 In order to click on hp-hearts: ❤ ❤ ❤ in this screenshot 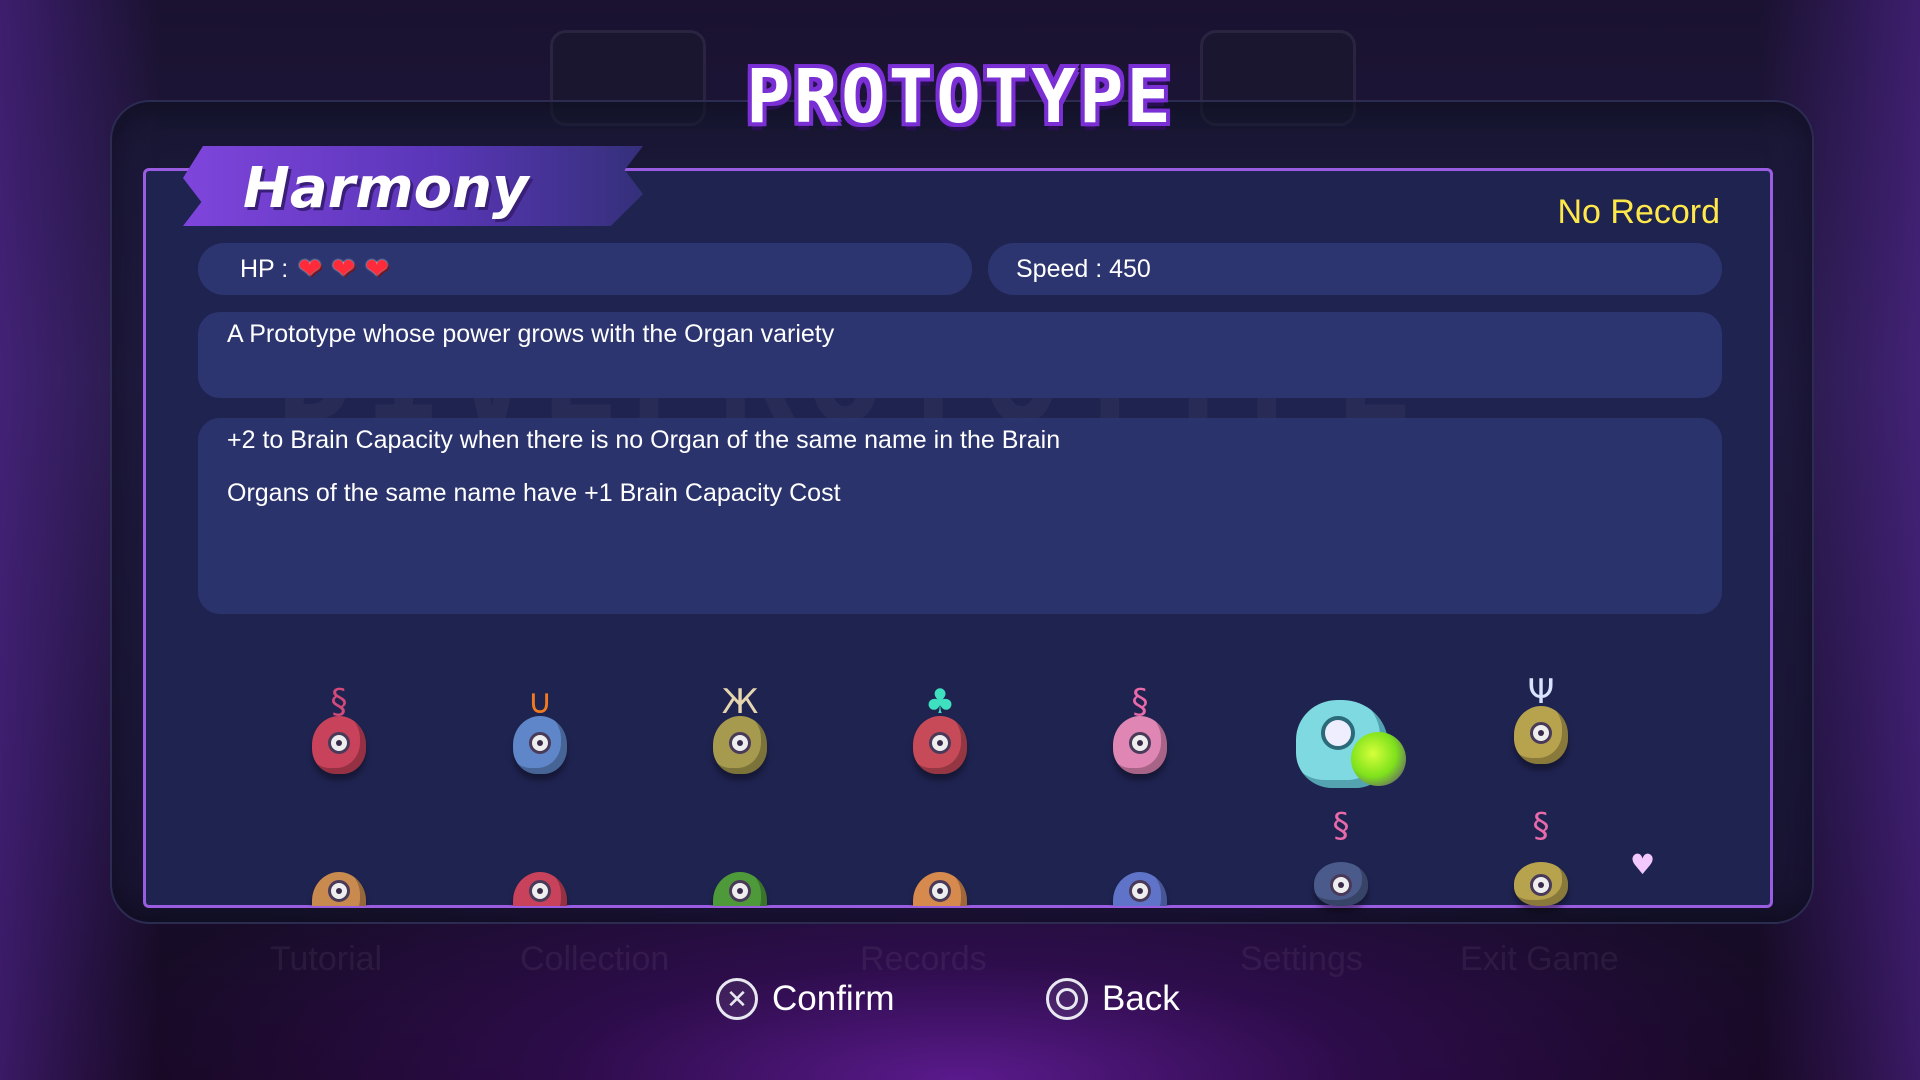, I will do `click(343, 269)`.